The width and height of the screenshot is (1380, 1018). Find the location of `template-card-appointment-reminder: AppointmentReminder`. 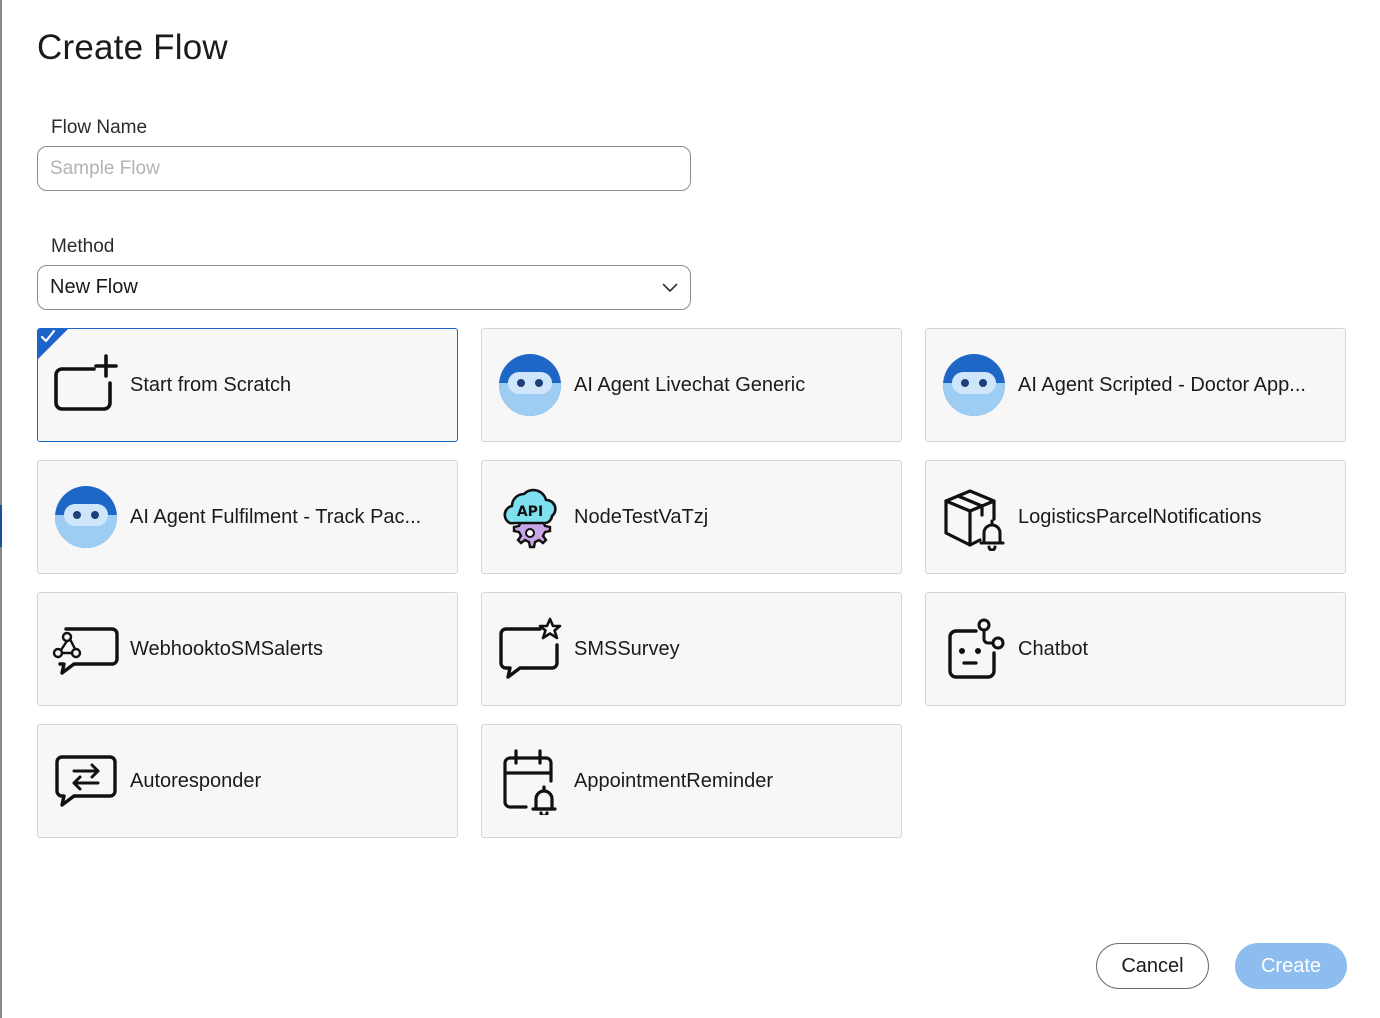

template-card-appointment-reminder: AppointmentReminder is located at coordinates (691, 781).